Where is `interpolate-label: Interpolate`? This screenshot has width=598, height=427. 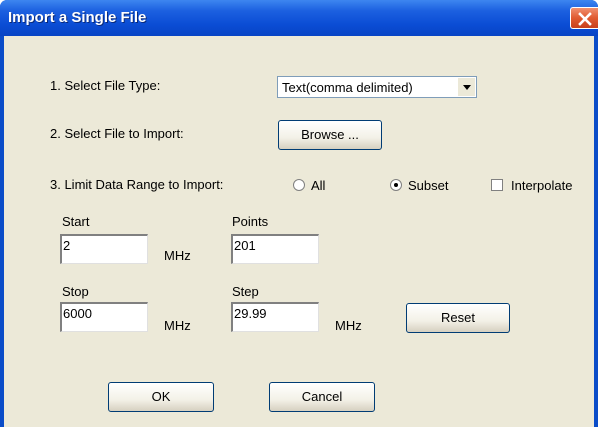
interpolate-label: Interpolate is located at coordinates (541, 185).